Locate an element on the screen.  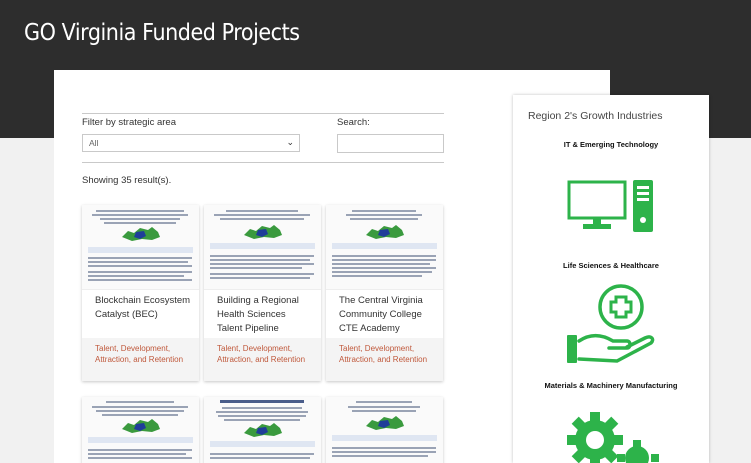
gears-icon is located at coordinates (613, 437).